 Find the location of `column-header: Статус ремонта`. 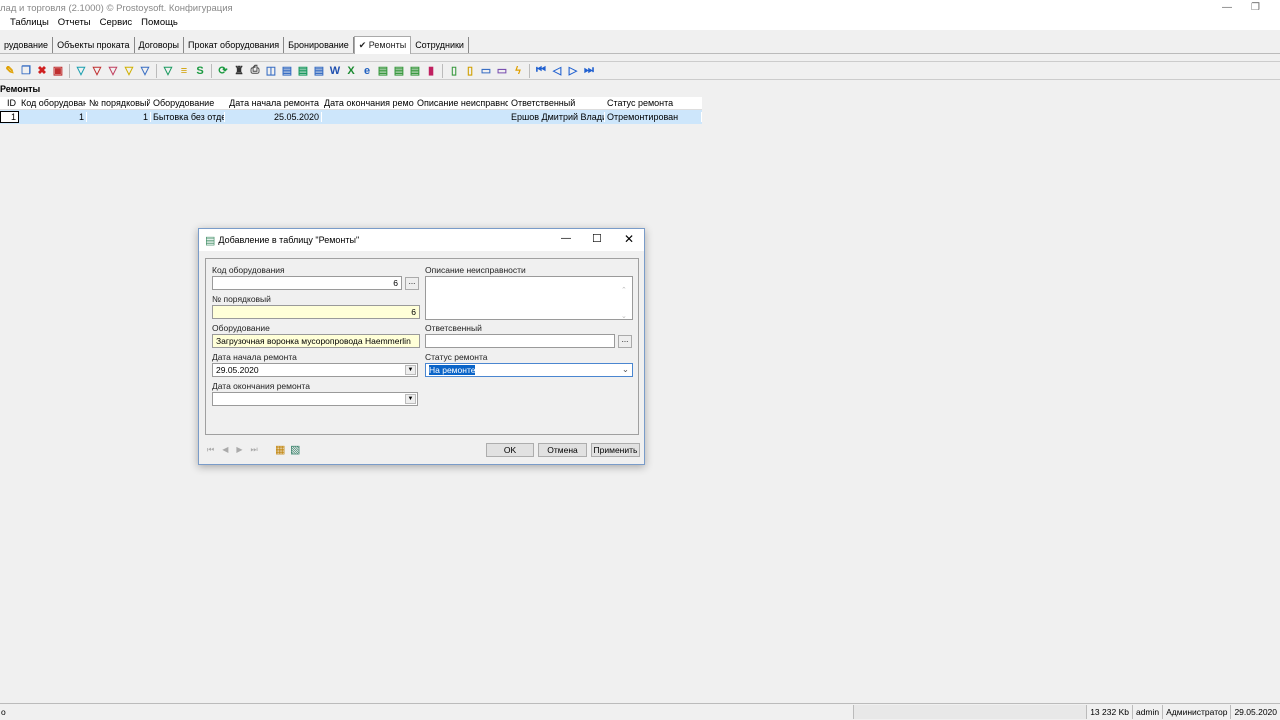

column-header: Статус ремонта is located at coordinates (653, 103).